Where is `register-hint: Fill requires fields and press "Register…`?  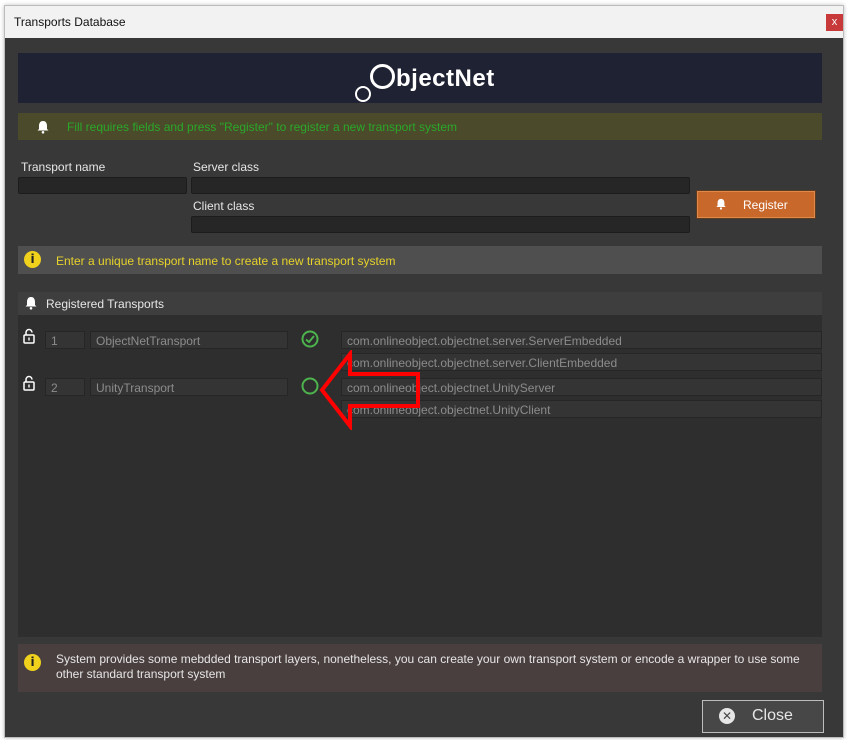 register-hint: Fill requires fields and press "Register… is located at coordinates (420, 126).